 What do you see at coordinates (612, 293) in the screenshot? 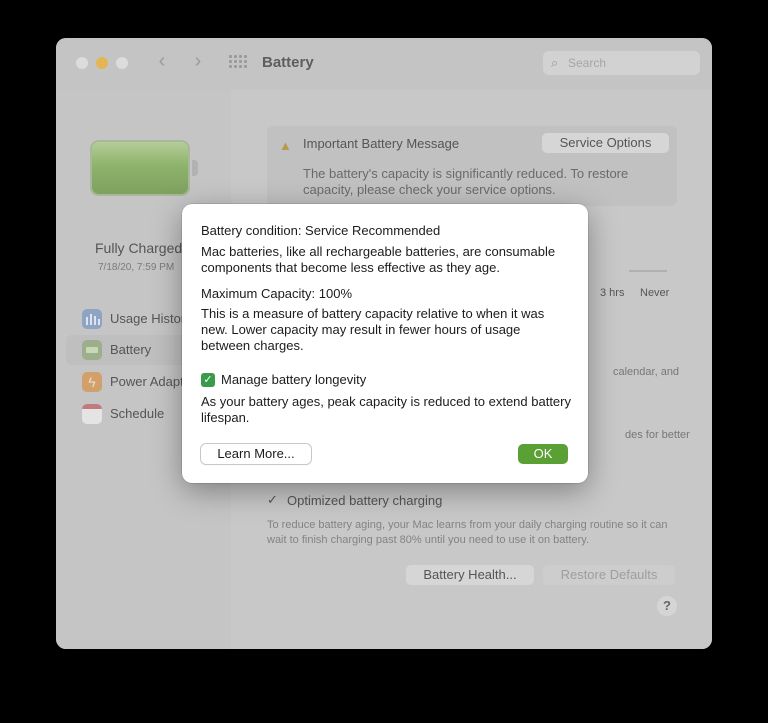
I see `slider-tick-label: 3 hrs` at bounding box center [612, 293].